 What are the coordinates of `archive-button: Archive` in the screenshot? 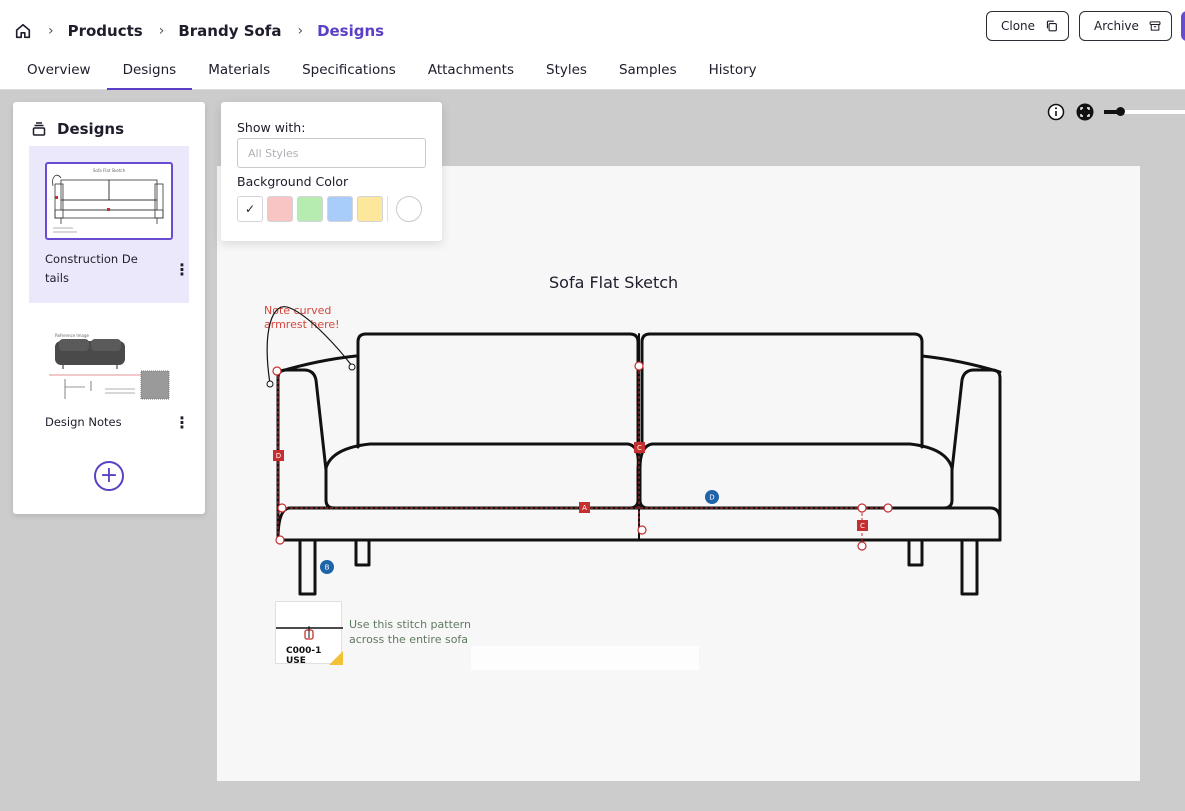 It's located at (1125, 26).